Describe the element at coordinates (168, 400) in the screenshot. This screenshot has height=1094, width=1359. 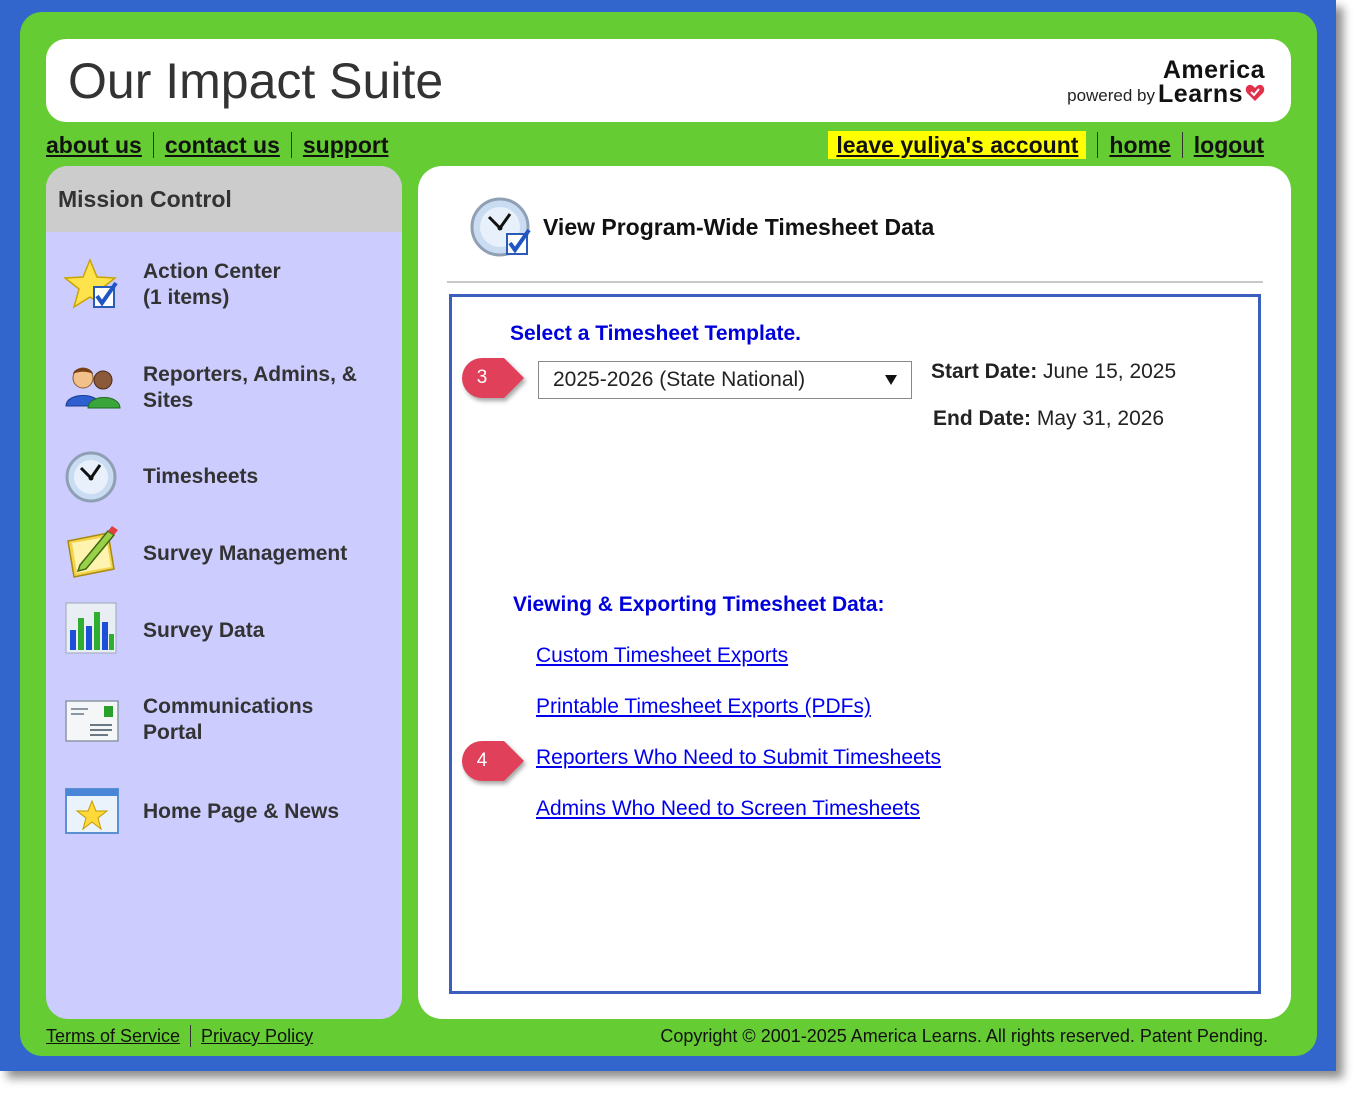
I see `sidebar-item-label-line2: Sites` at that location.